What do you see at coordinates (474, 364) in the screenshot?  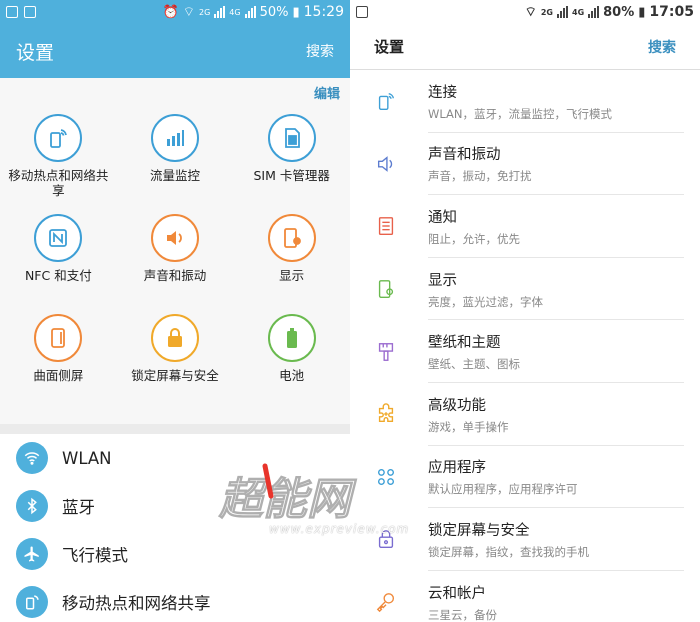 I see `item-subtitle: 壁纸、主题、图标` at bounding box center [474, 364].